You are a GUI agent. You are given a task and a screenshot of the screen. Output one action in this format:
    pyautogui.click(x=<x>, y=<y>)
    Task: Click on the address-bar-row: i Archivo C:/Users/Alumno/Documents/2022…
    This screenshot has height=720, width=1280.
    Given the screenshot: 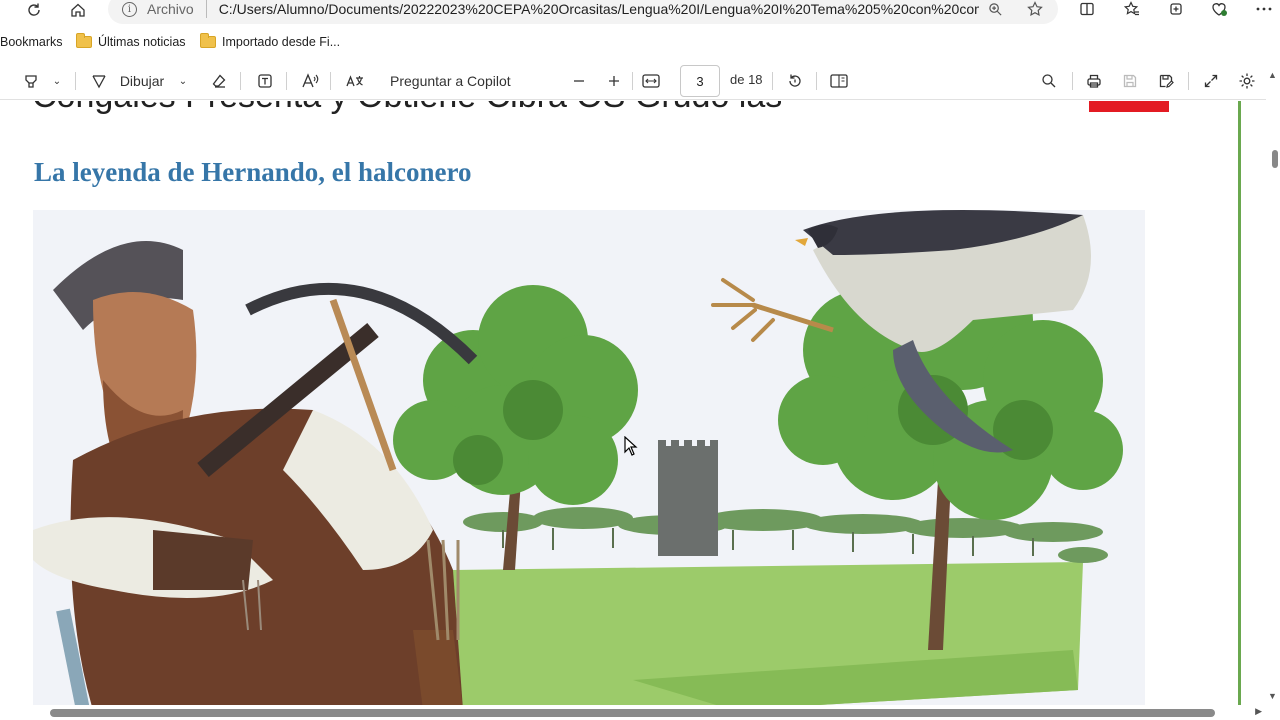 What is the action you would take?
    pyautogui.click(x=640, y=13)
    